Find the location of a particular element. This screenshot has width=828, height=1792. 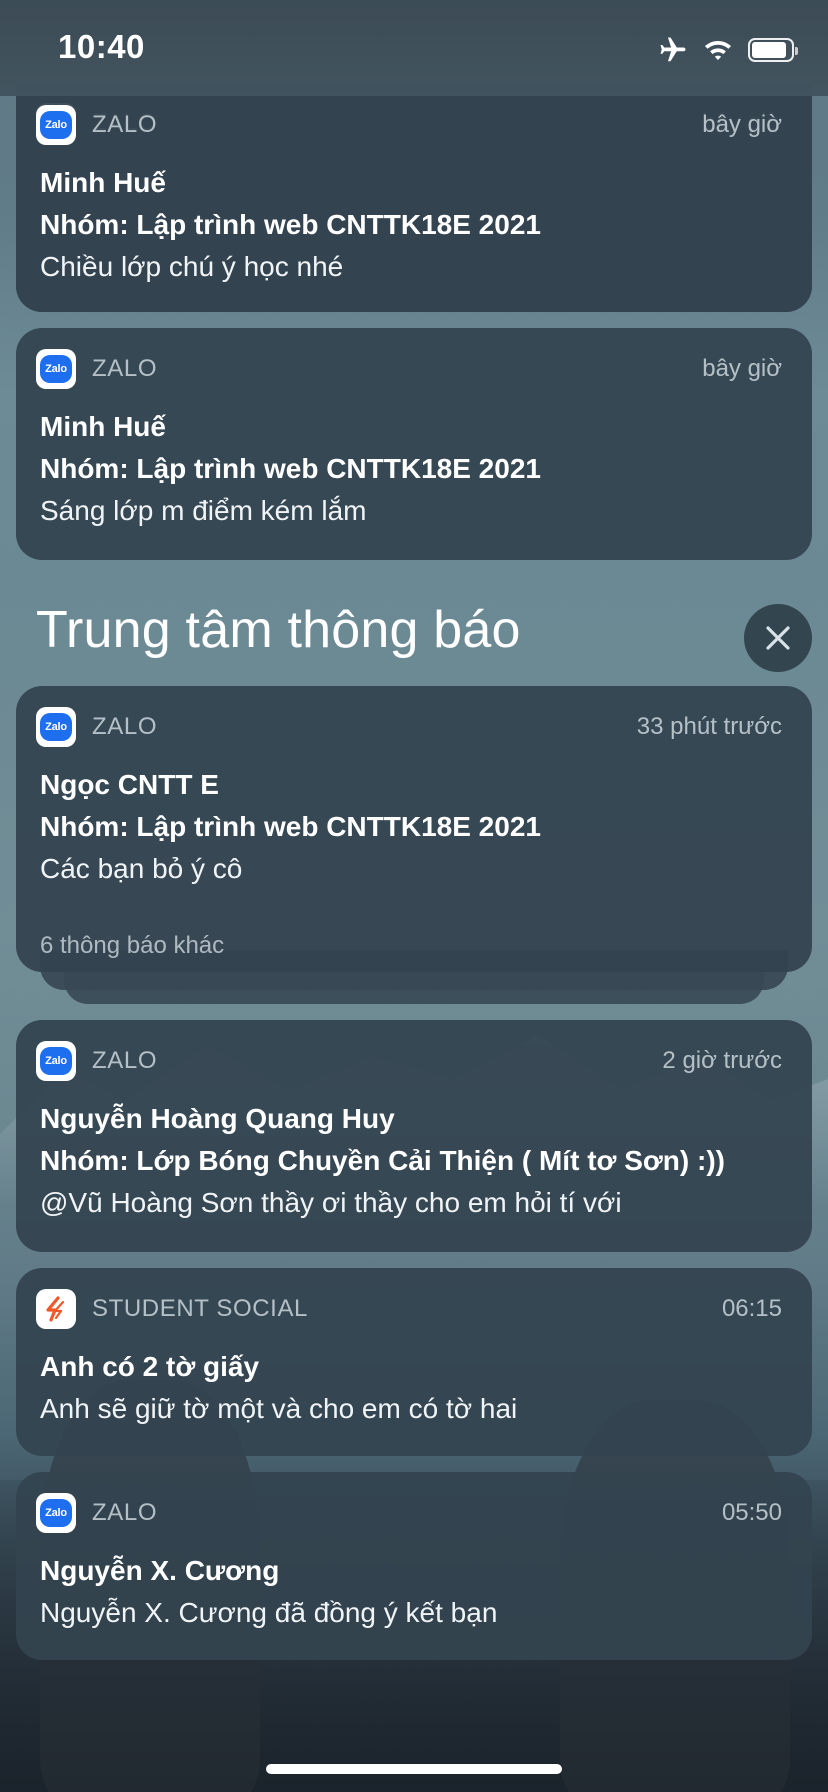

notification-header: Zalo ZALO 2 giờ trước is located at coordinates (409, 1061).